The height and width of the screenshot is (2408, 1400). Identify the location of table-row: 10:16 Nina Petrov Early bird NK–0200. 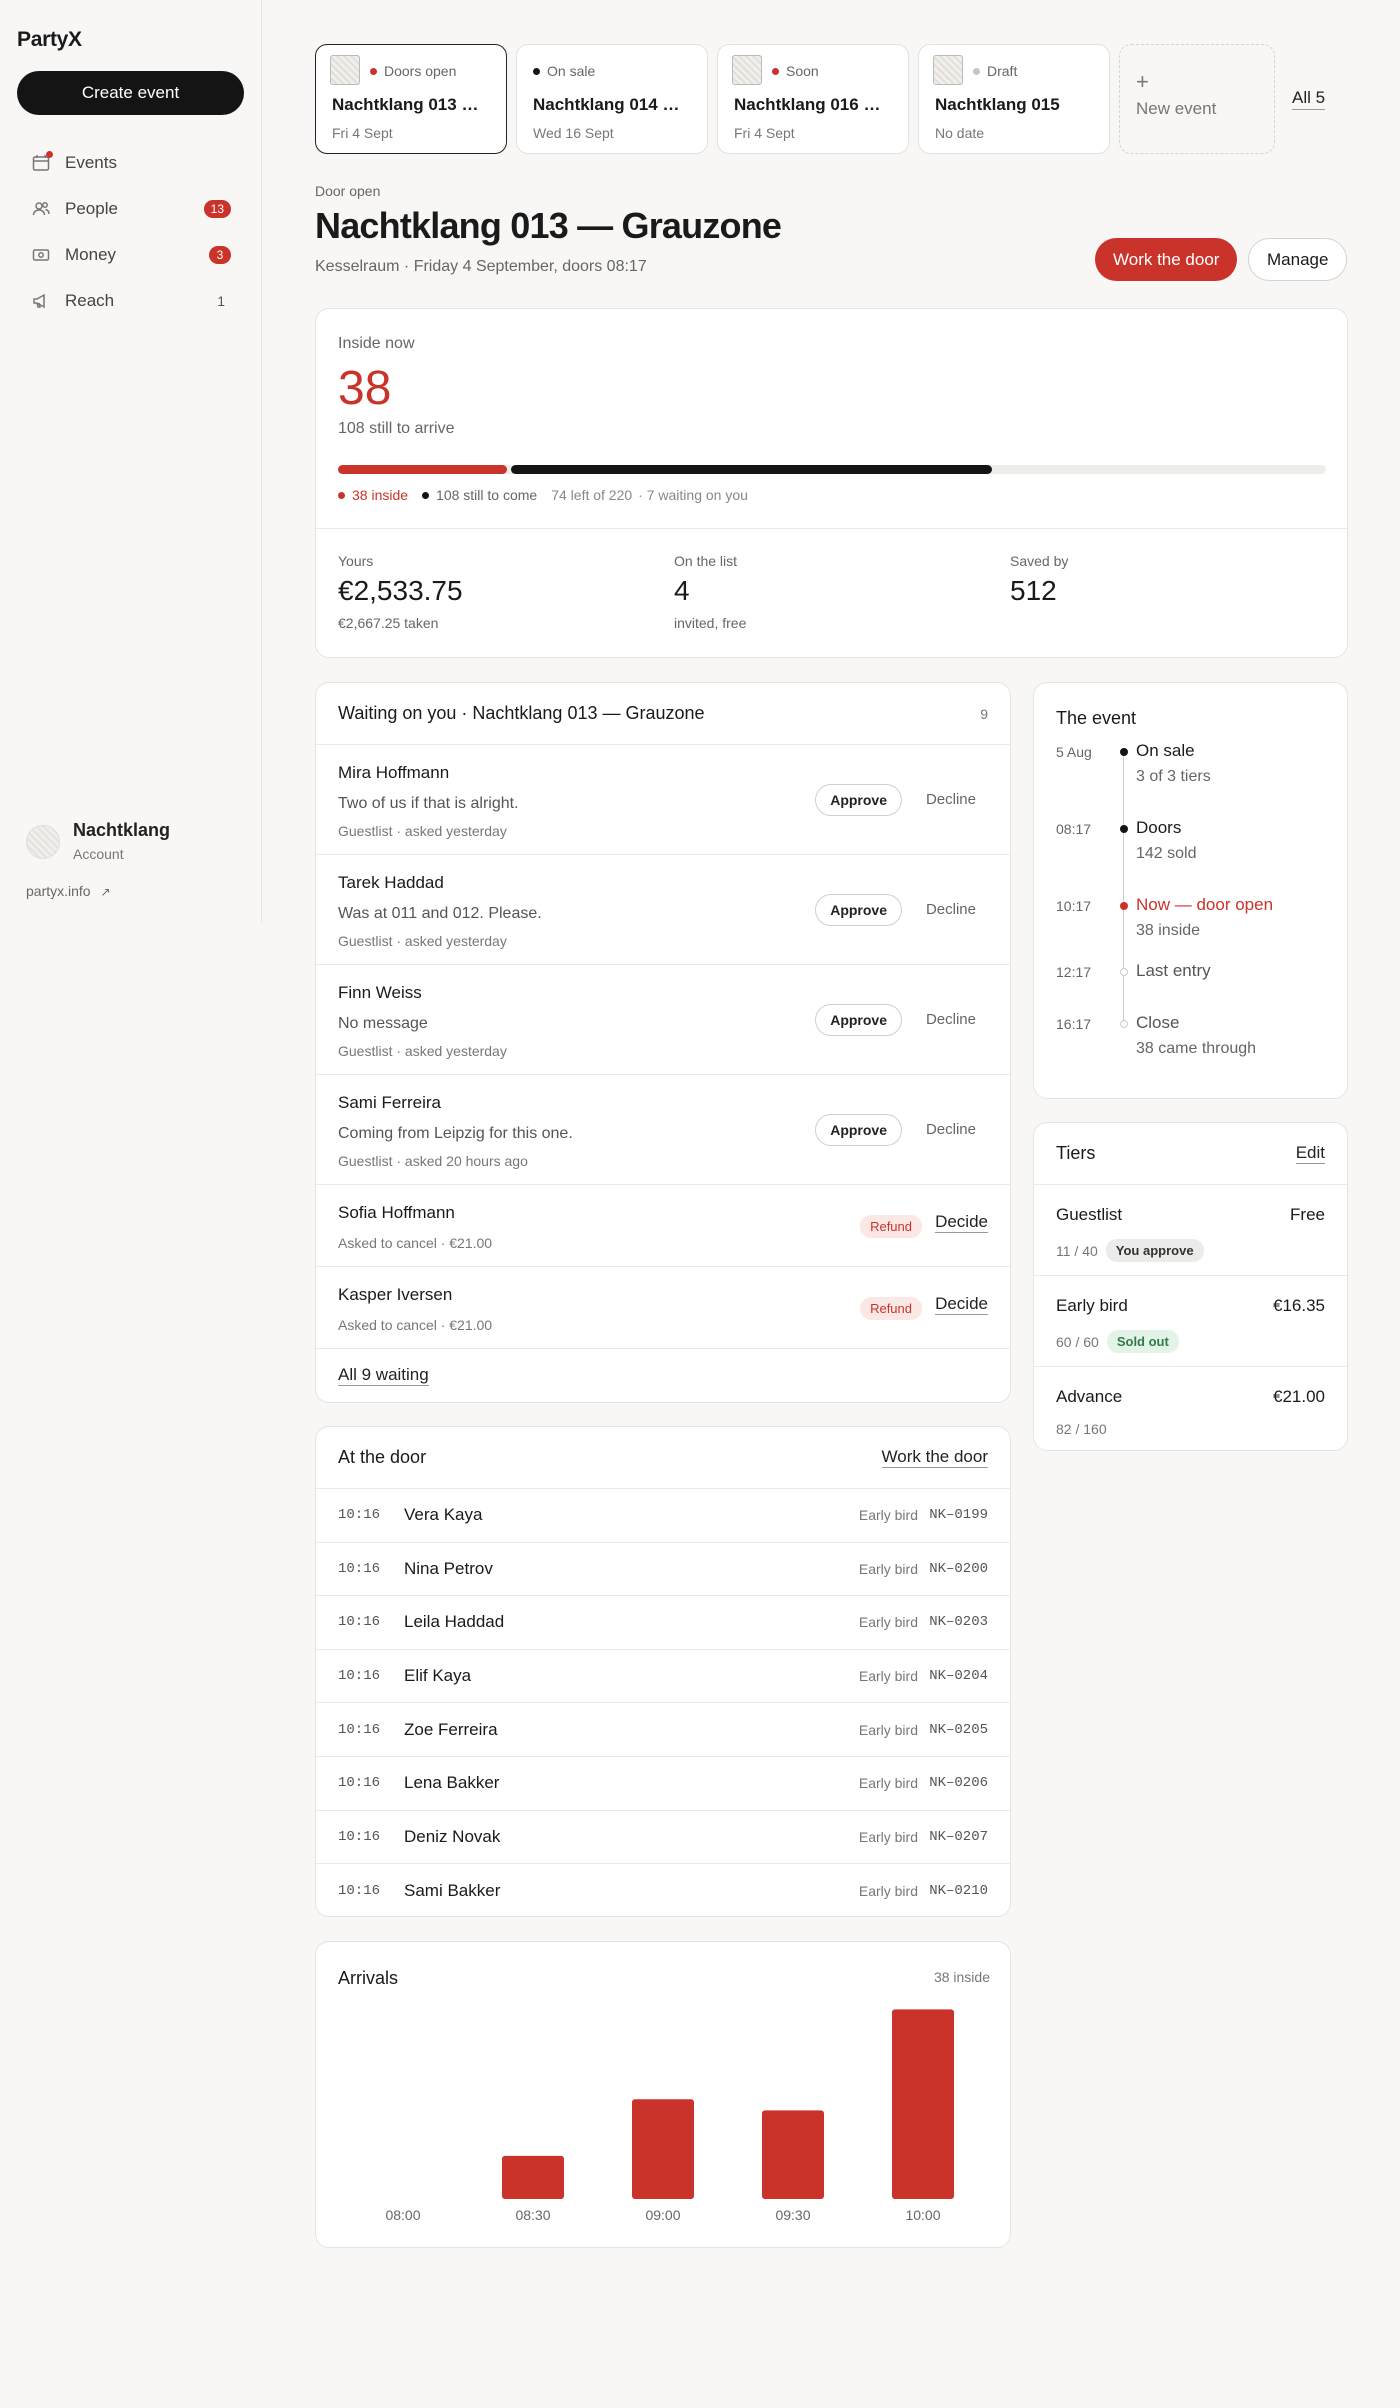
(663, 1570).